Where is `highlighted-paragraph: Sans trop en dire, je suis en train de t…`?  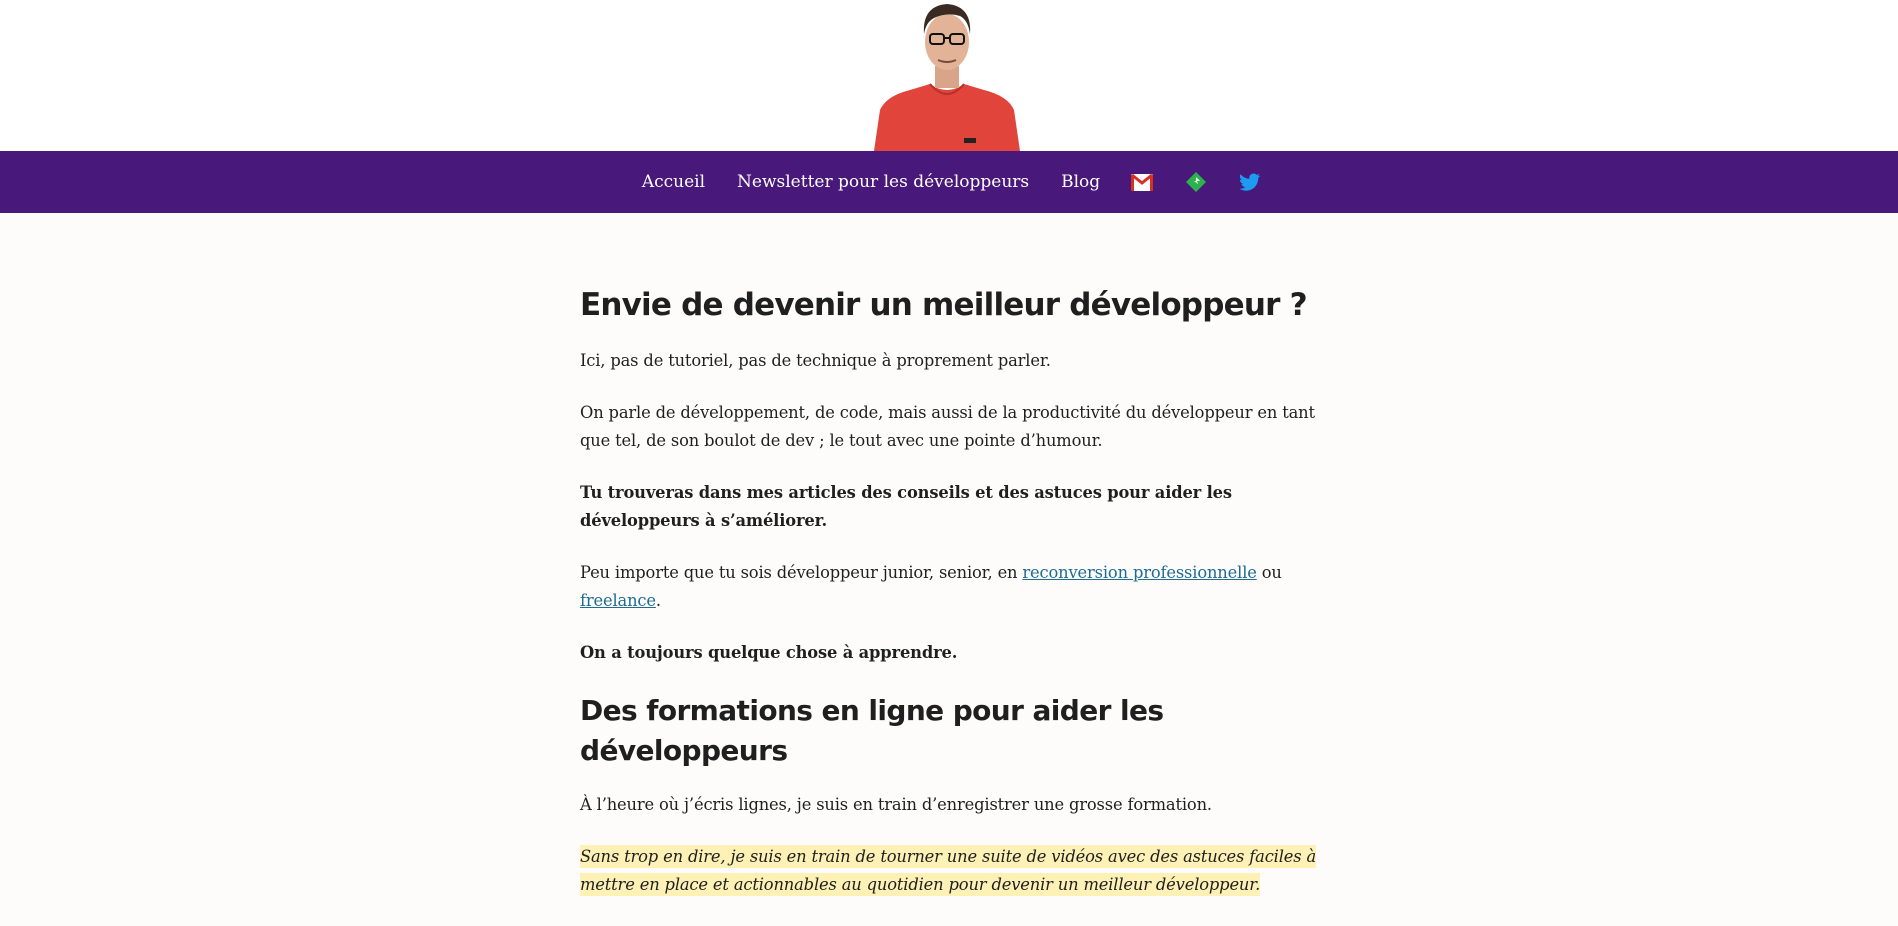 highlighted-paragraph: Sans trop en dire, je suis en train de t… is located at coordinates (950, 871).